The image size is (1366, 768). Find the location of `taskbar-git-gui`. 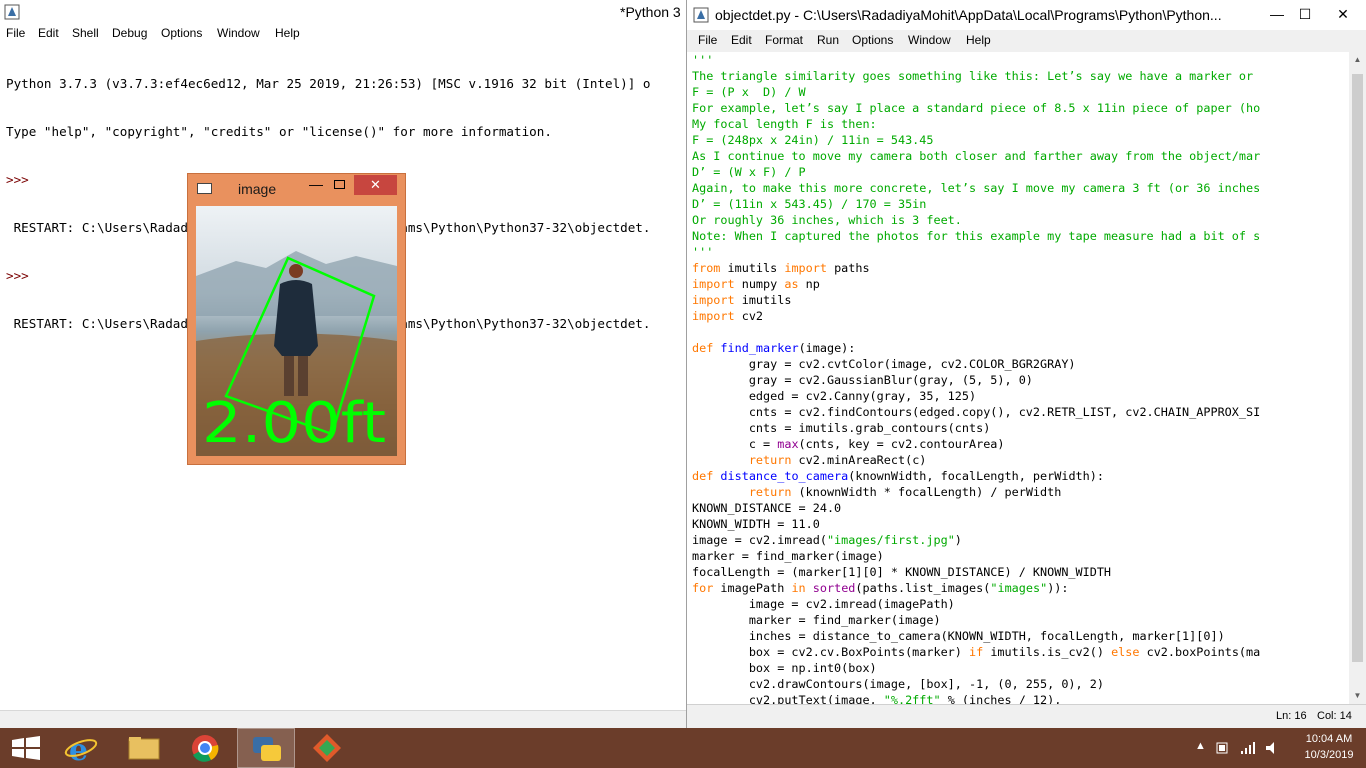

taskbar-git-gui is located at coordinates (327, 748).